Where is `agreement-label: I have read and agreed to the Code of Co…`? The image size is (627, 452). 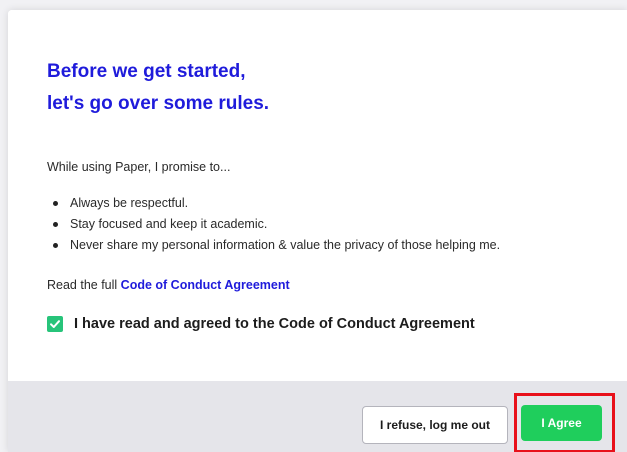 agreement-label: I have read and agreed to the Code of Co… is located at coordinates (274, 324).